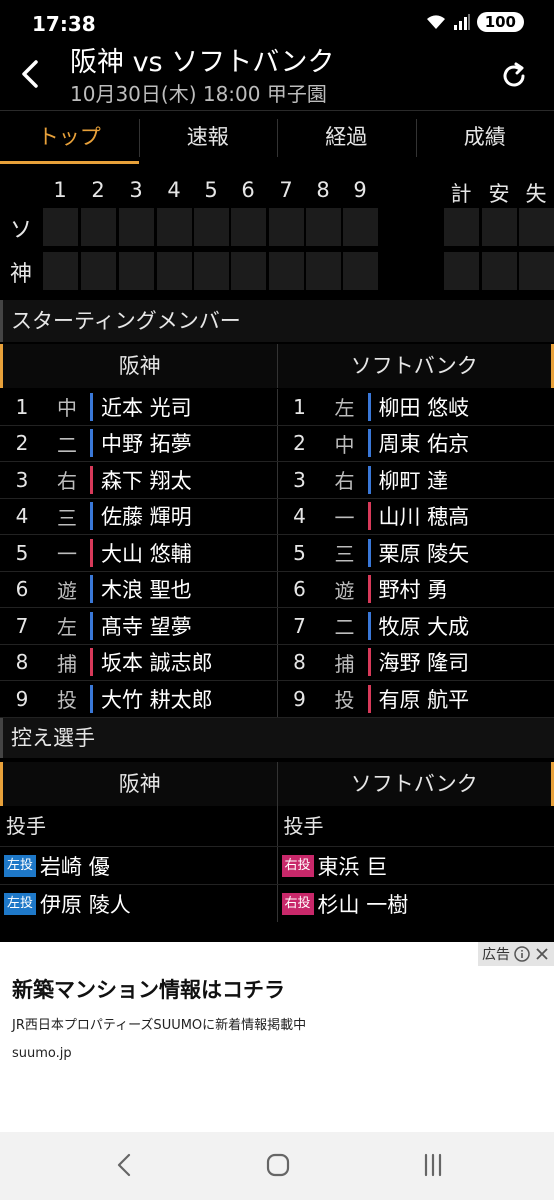 The image size is (554, 1200). I want to click on player-name: 大竹 耕太郎, so click(157, 699).